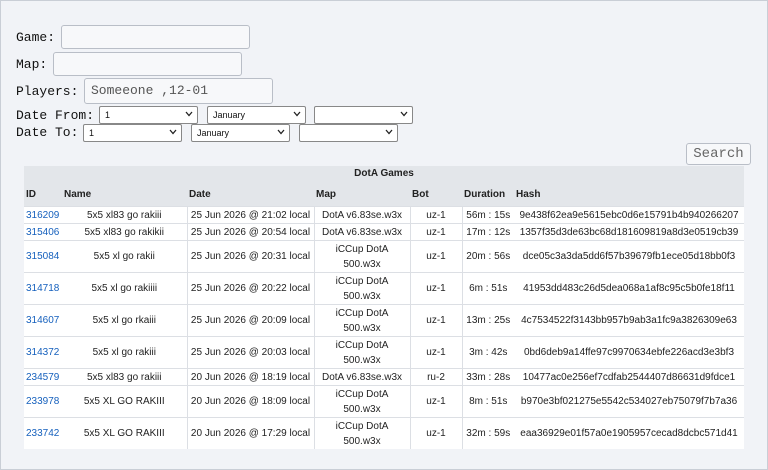 This screenshot has width=768, height=470. Describe the element at coordinates (250, 232) in the screenshot. I see `game-date: 25 Jun 2026 @ 20:54 local` at that location.